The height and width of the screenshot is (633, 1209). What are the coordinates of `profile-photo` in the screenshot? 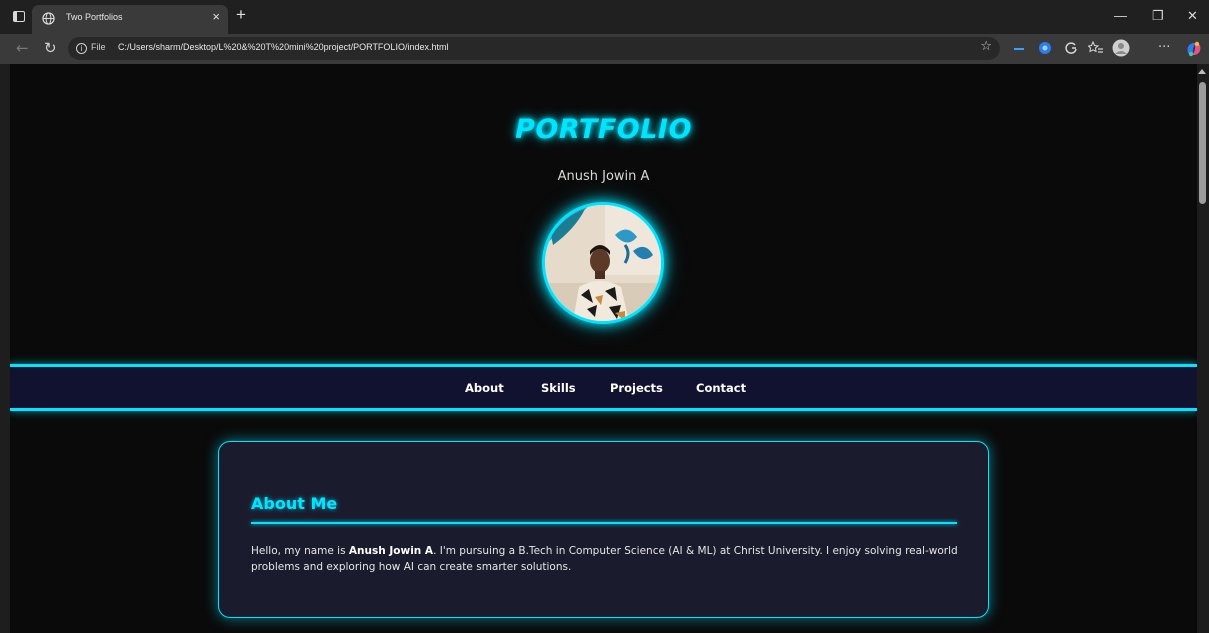 It's located at (603, 263).